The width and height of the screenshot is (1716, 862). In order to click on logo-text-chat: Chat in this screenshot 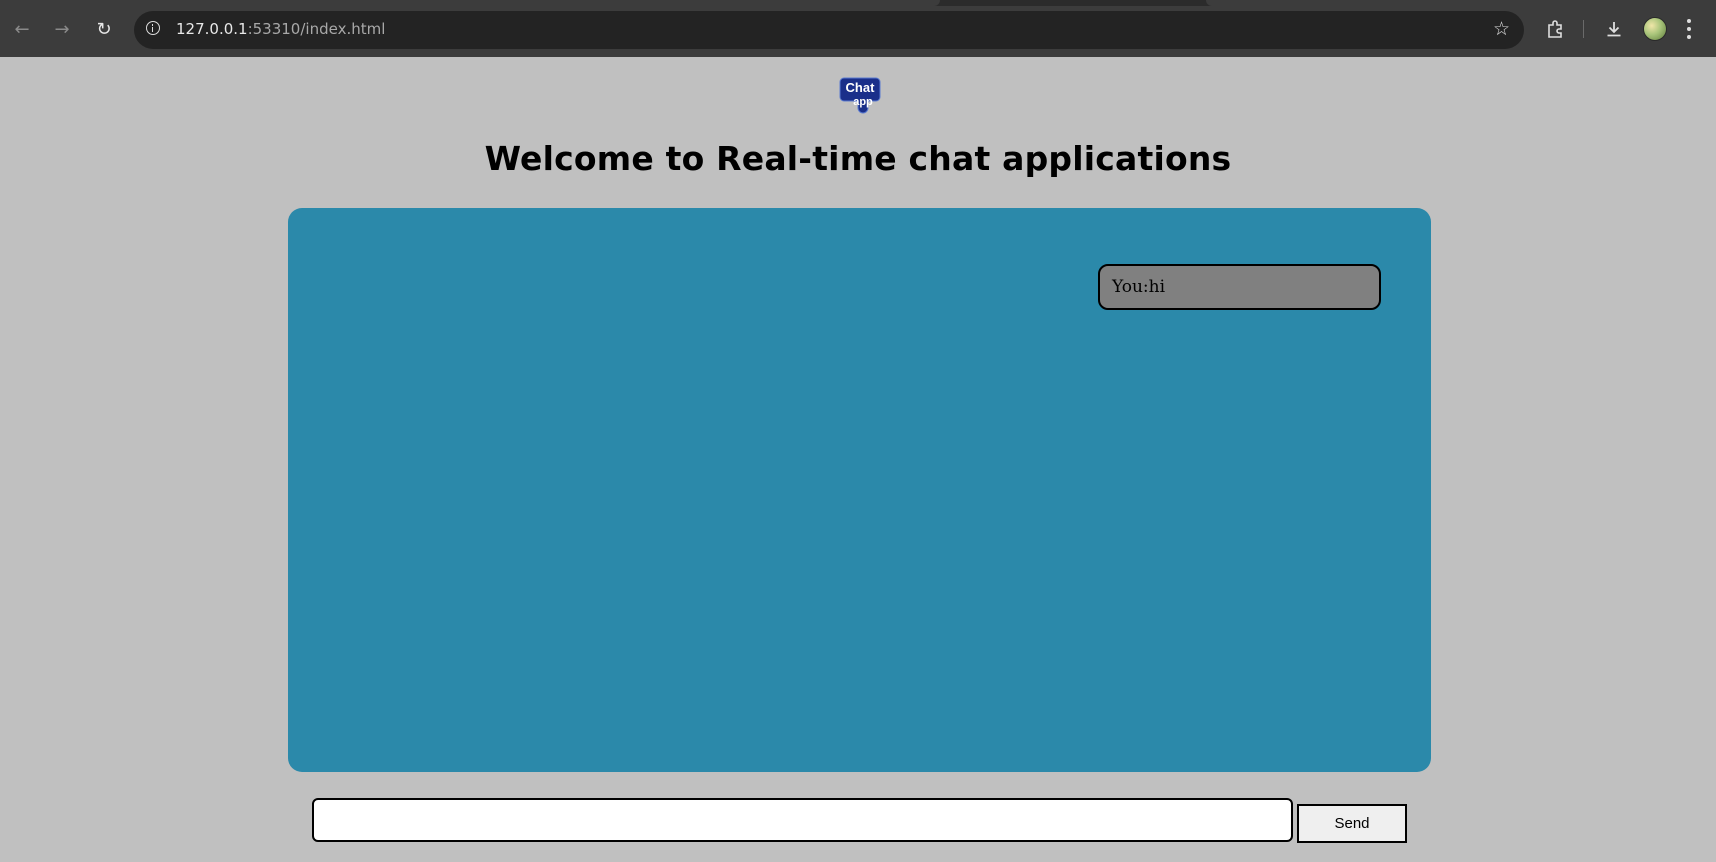, I will do `click(861, 87)`.